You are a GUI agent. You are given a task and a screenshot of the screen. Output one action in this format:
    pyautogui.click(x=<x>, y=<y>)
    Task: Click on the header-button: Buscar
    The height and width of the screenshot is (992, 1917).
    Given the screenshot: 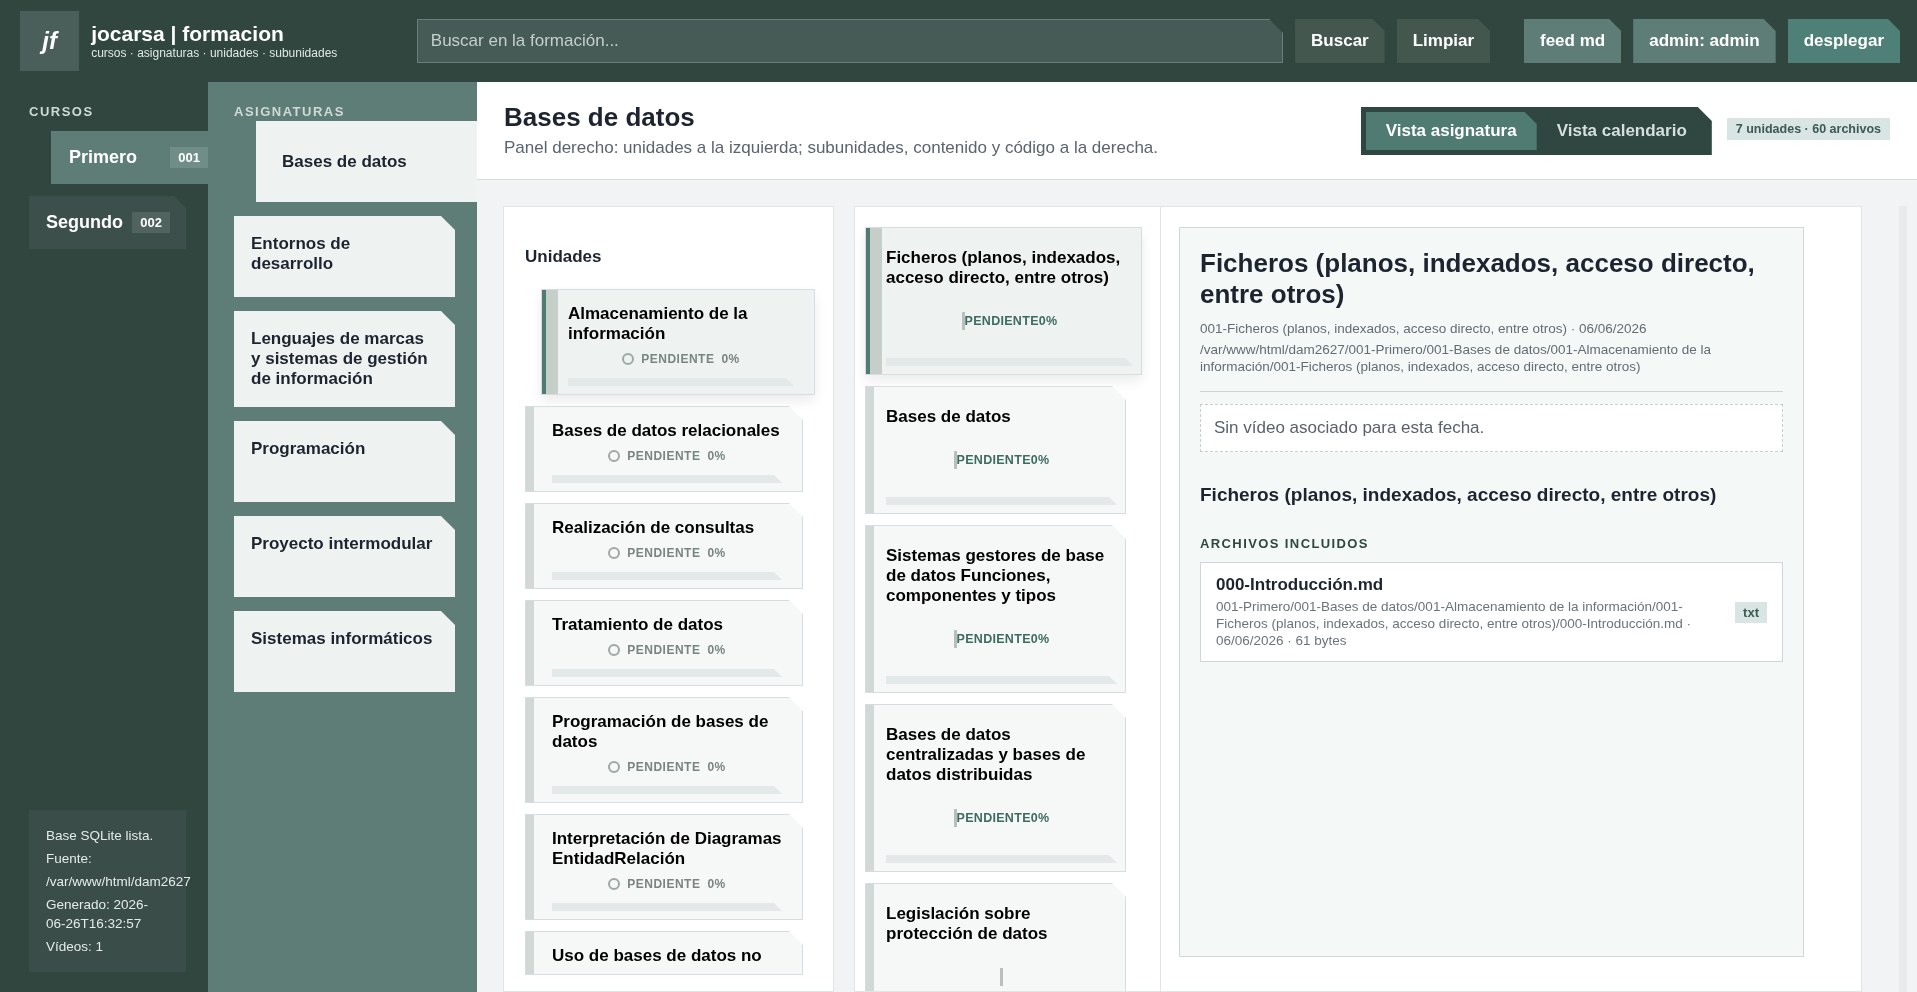 What is the action you would take?
    pyautogui.click(x=1340, y=41)
    